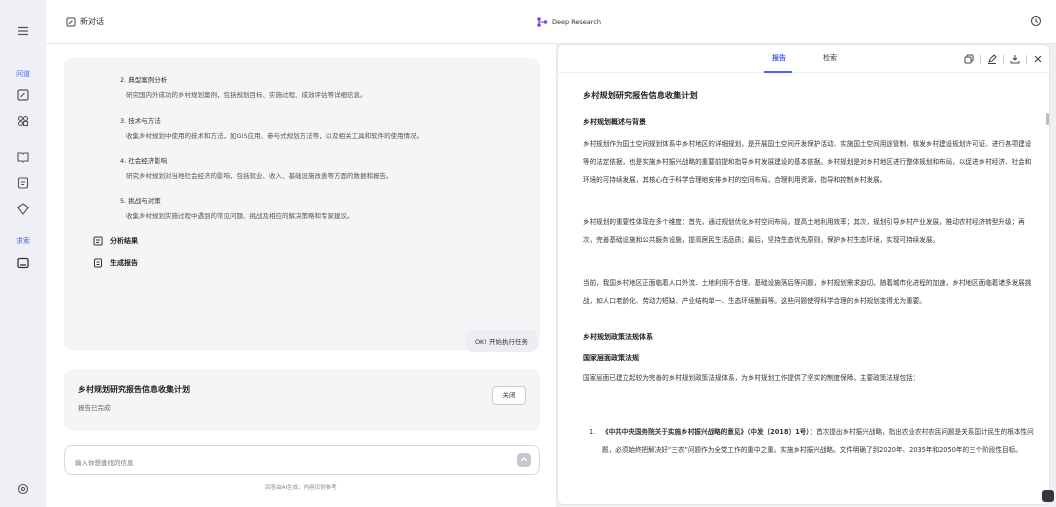 The width and height of the screenshot is (1056, 507). Describe the element at coordinates (134, 389) in the screenshot. I see `report-card-title: 乡村规划研究报告信息收集计划` at that location.